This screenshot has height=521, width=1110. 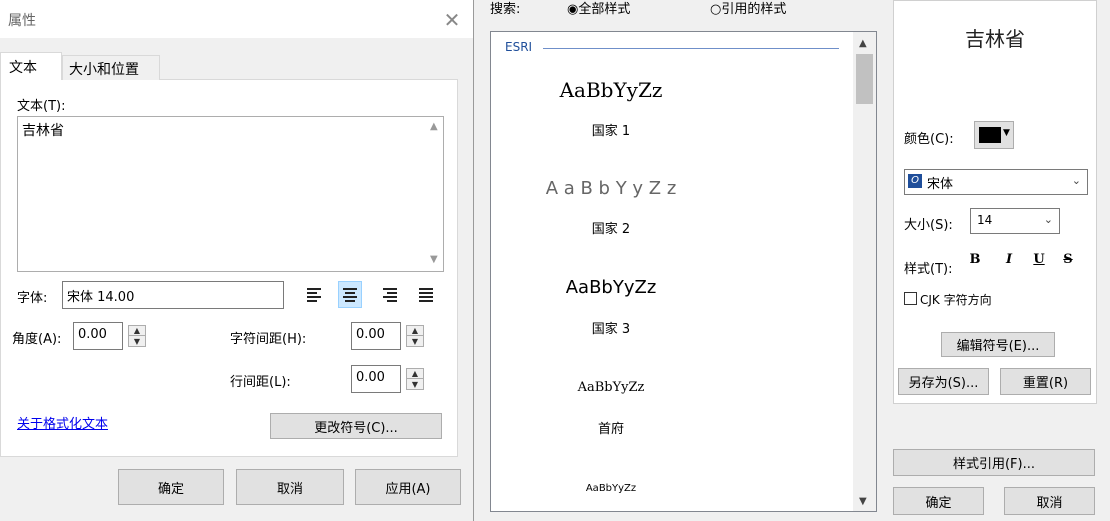 I want to click on dropdown-arrow-icon: ▼, so click(x=1006, y=133).